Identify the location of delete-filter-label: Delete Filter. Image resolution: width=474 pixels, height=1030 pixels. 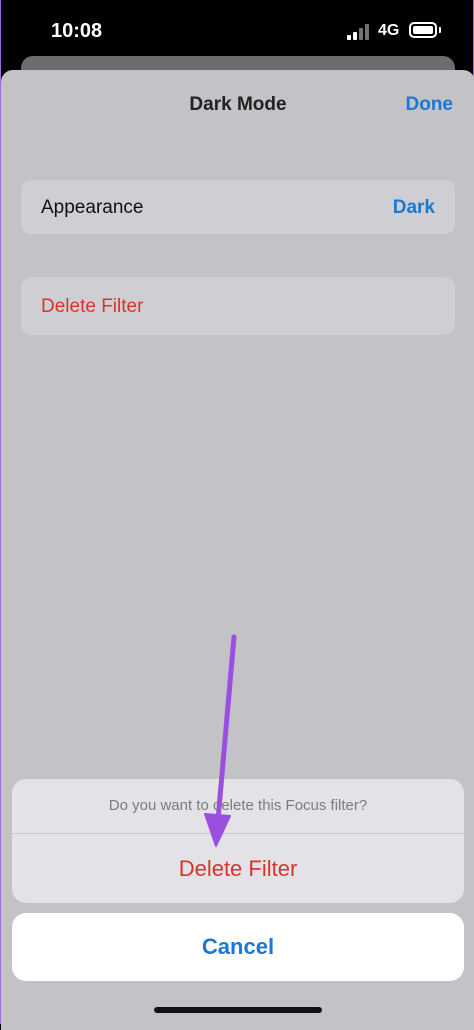
(92, 306).